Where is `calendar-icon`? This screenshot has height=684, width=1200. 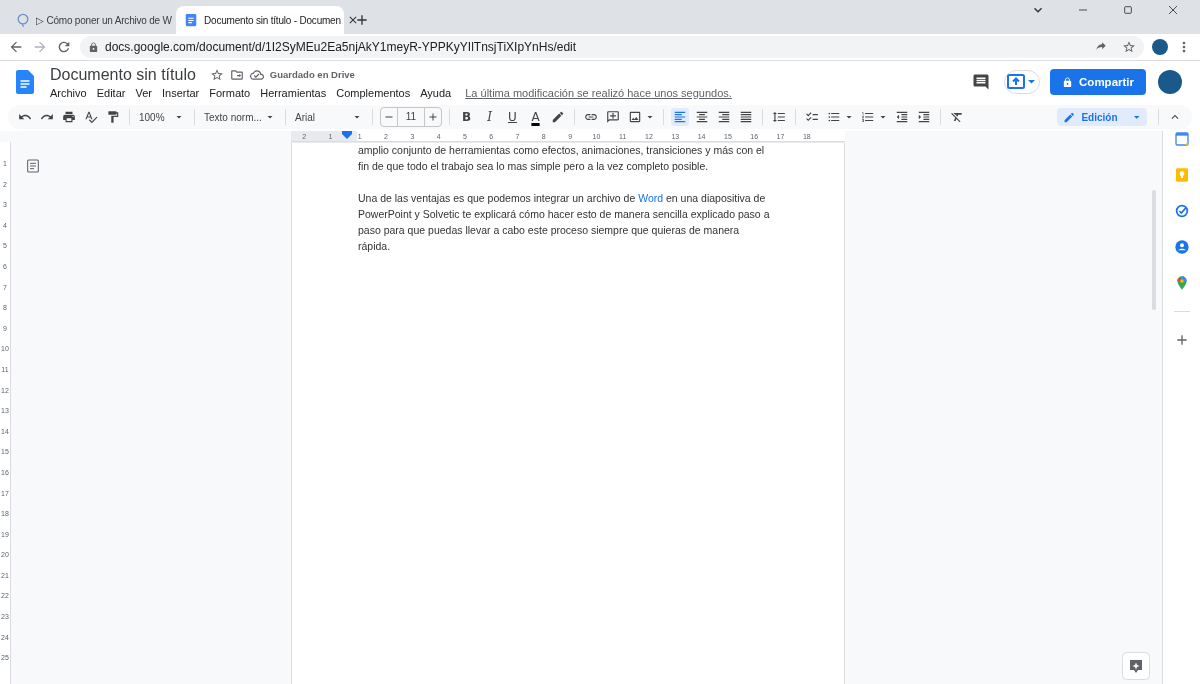
calendar-icon is located at coordinates (1181, 139).